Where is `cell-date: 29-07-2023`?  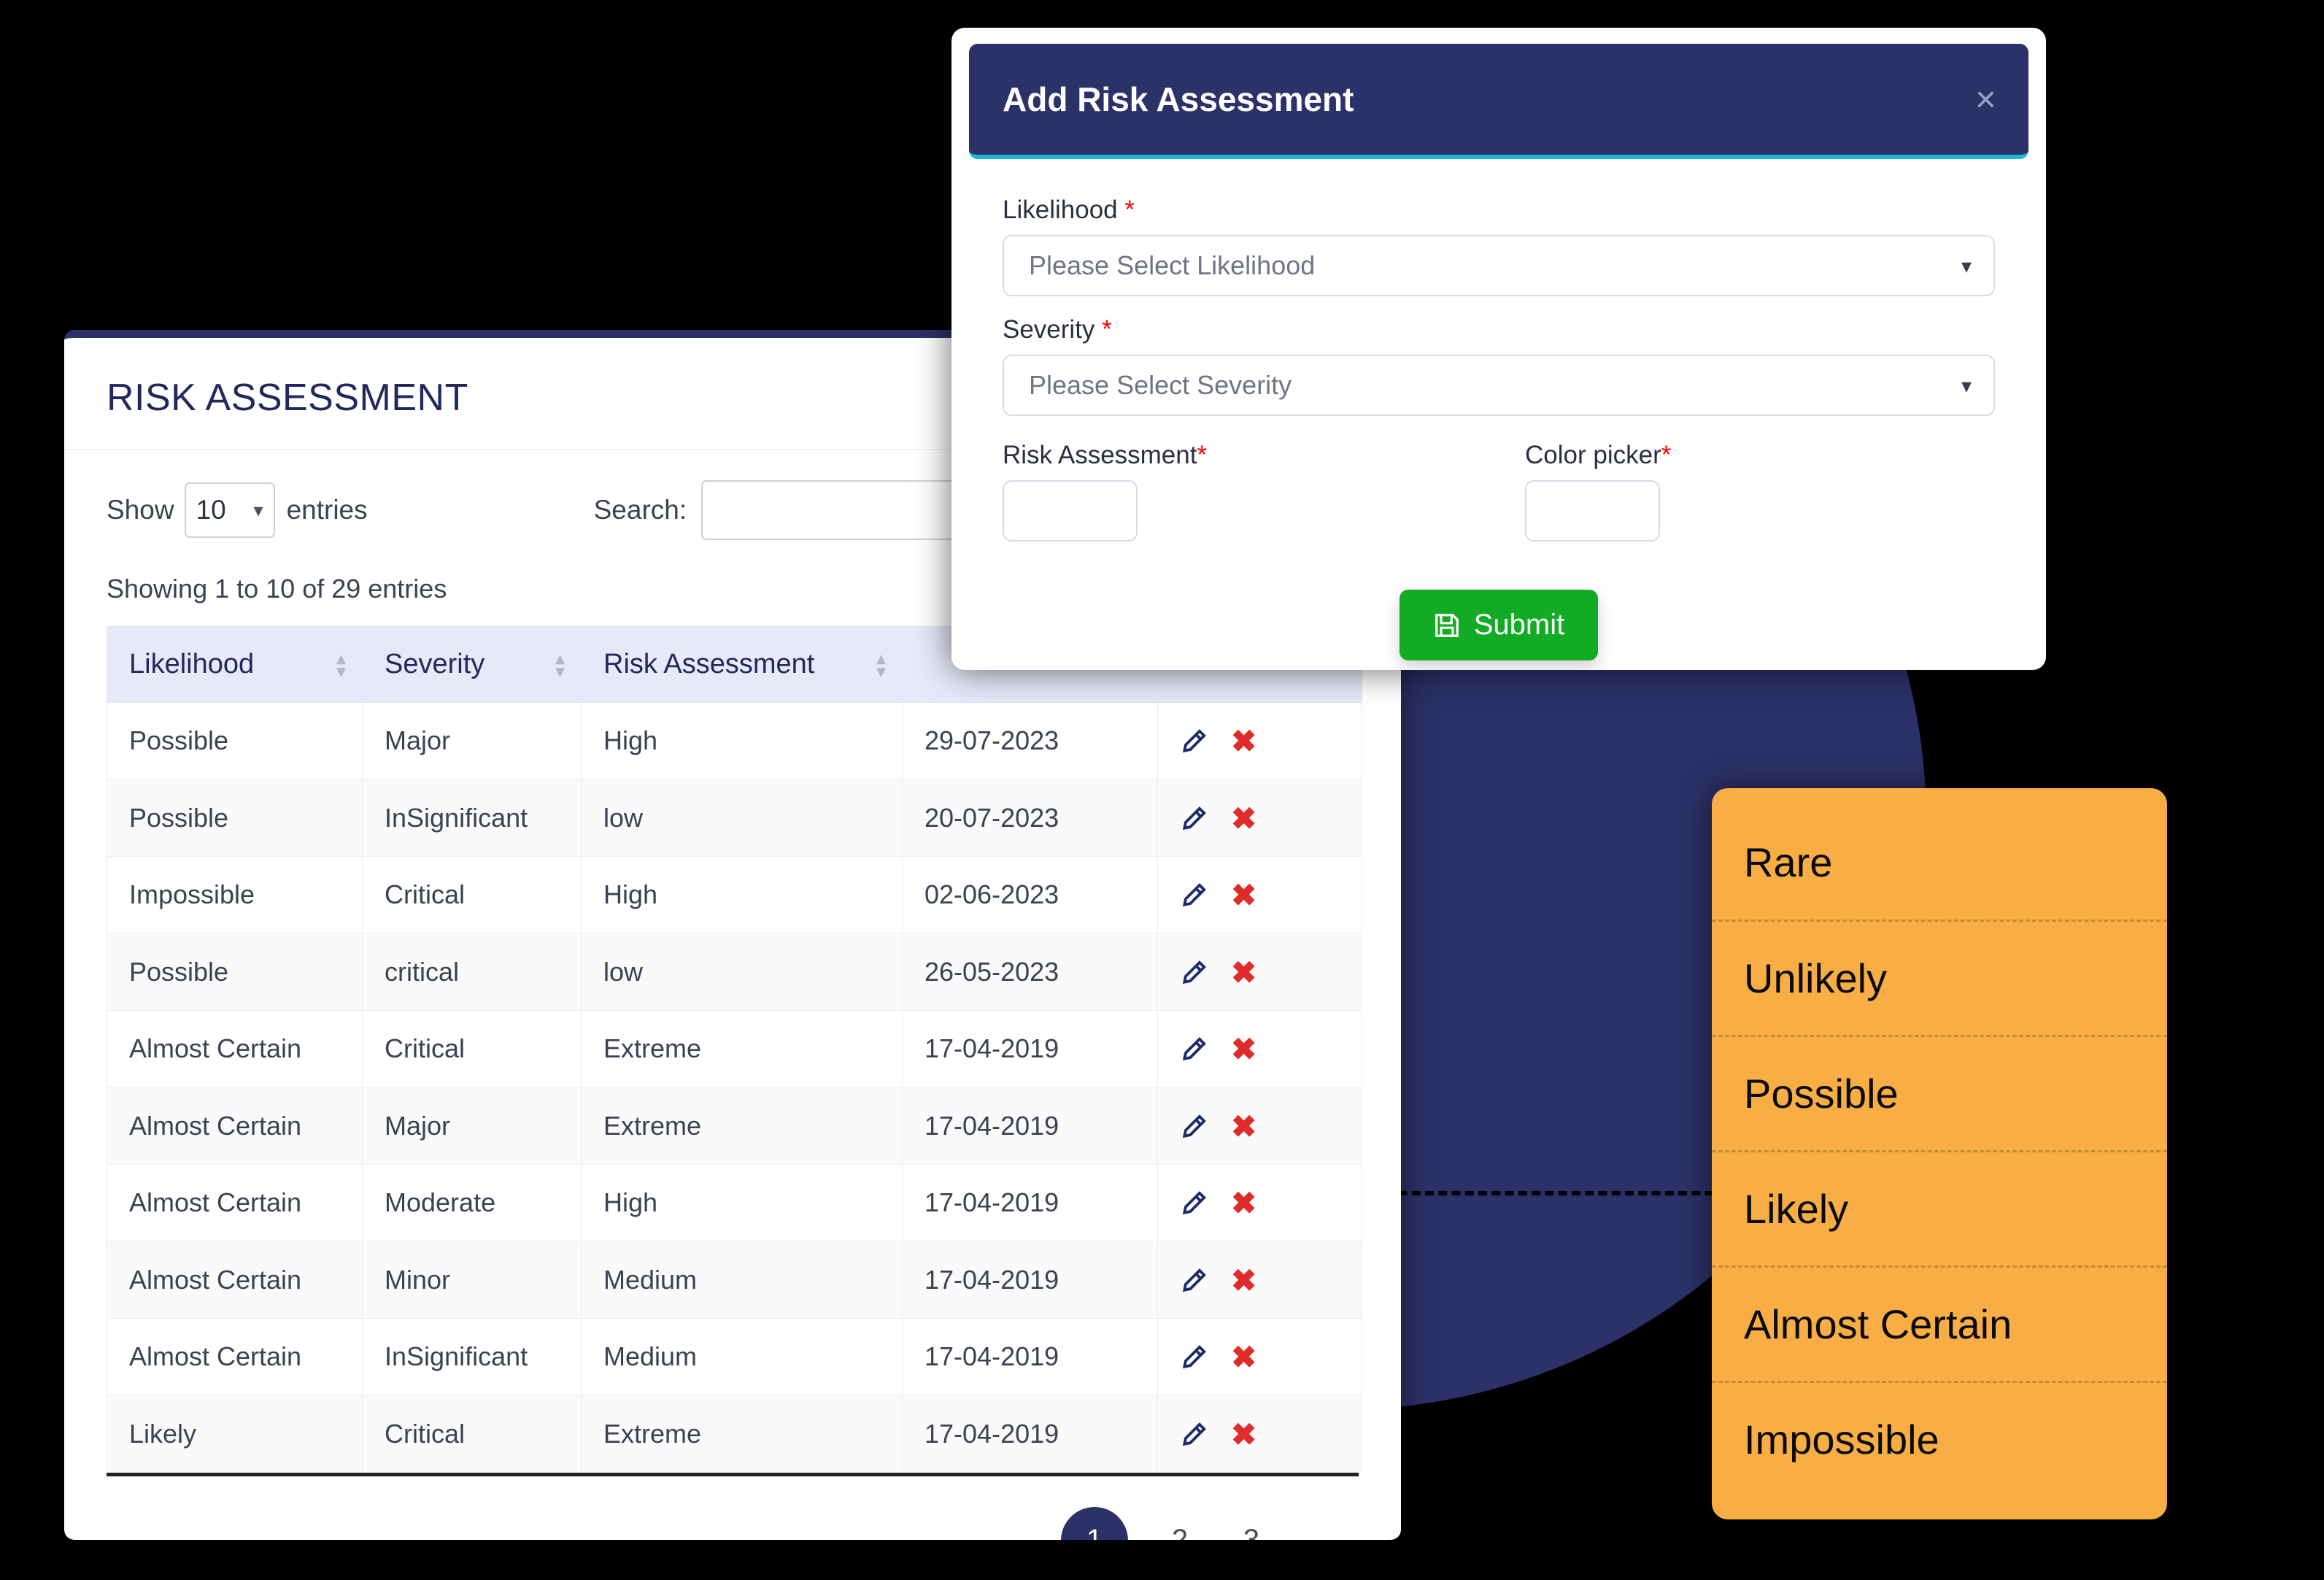 cell-date: 29-07-2023 is located at coordinates (1030, 740).